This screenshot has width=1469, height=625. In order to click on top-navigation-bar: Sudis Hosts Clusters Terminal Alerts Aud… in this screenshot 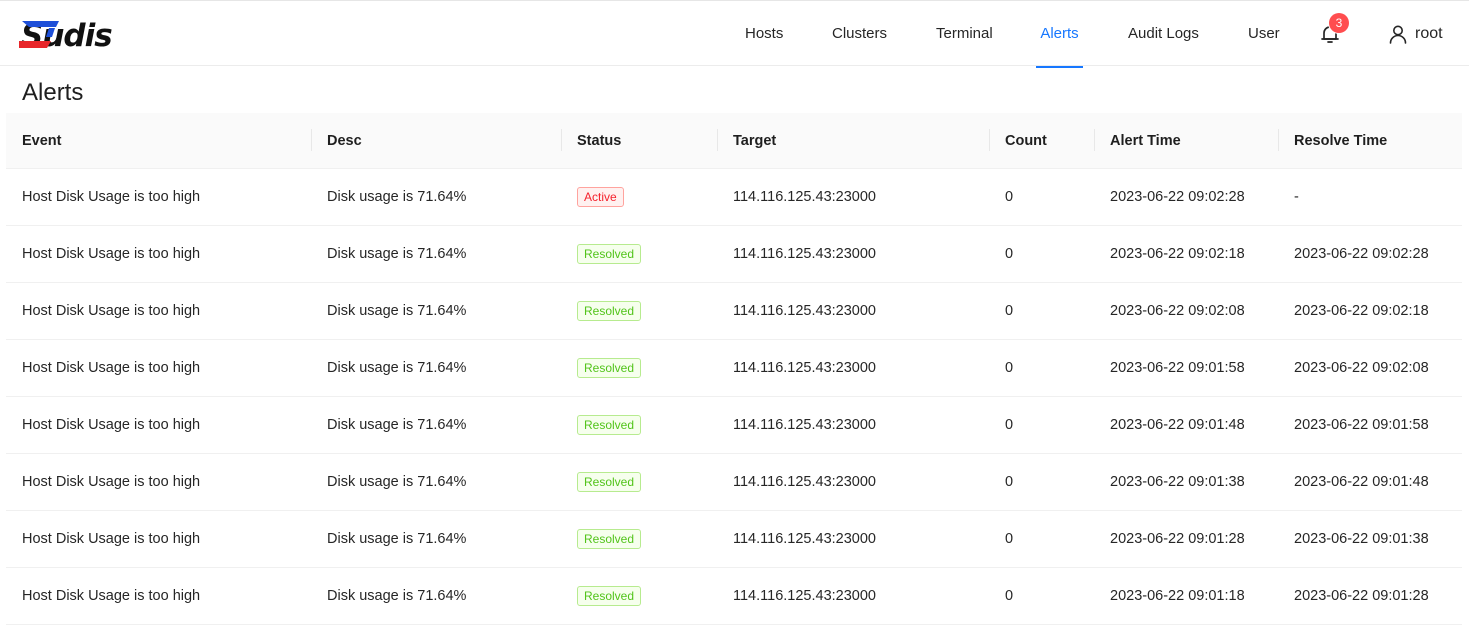, I will do `click(734, 34)`.